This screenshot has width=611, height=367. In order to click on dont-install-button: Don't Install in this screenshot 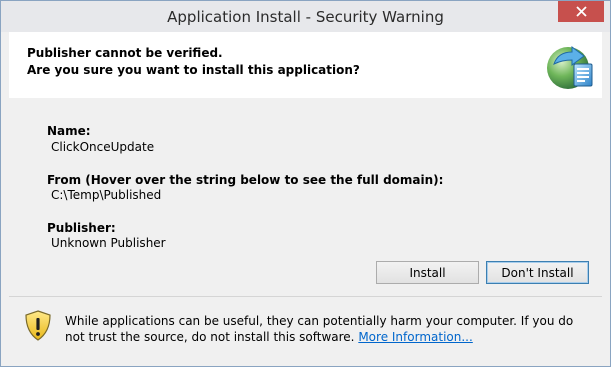, I will do `click(537, 272)`.